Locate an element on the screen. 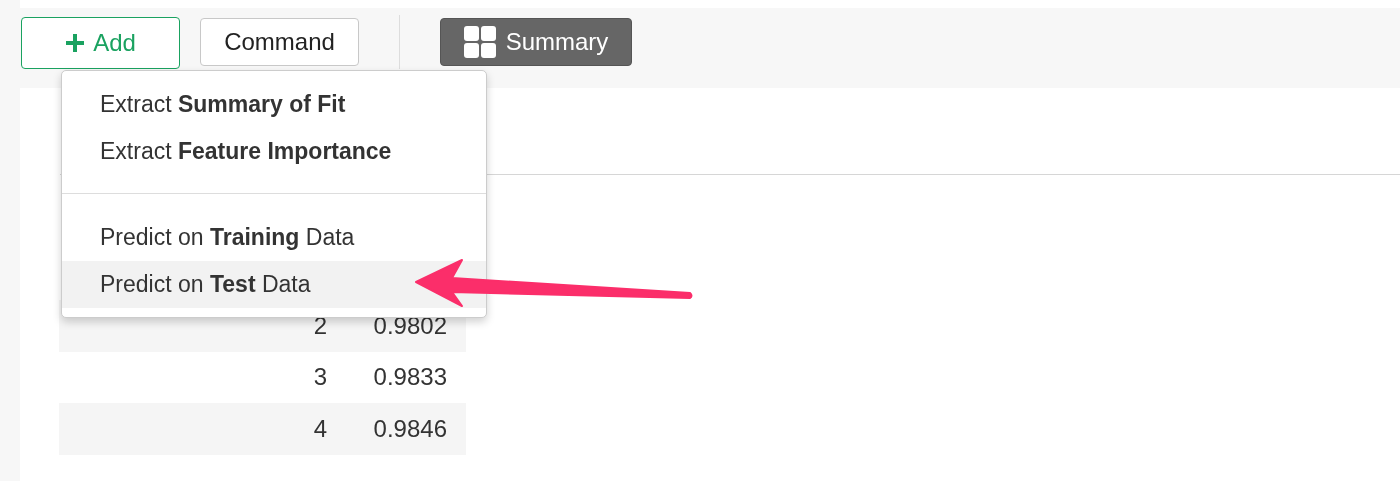 This screenshot has width=1400, height=481. table-cell-text: 4 is located at coordinates (319, 428).